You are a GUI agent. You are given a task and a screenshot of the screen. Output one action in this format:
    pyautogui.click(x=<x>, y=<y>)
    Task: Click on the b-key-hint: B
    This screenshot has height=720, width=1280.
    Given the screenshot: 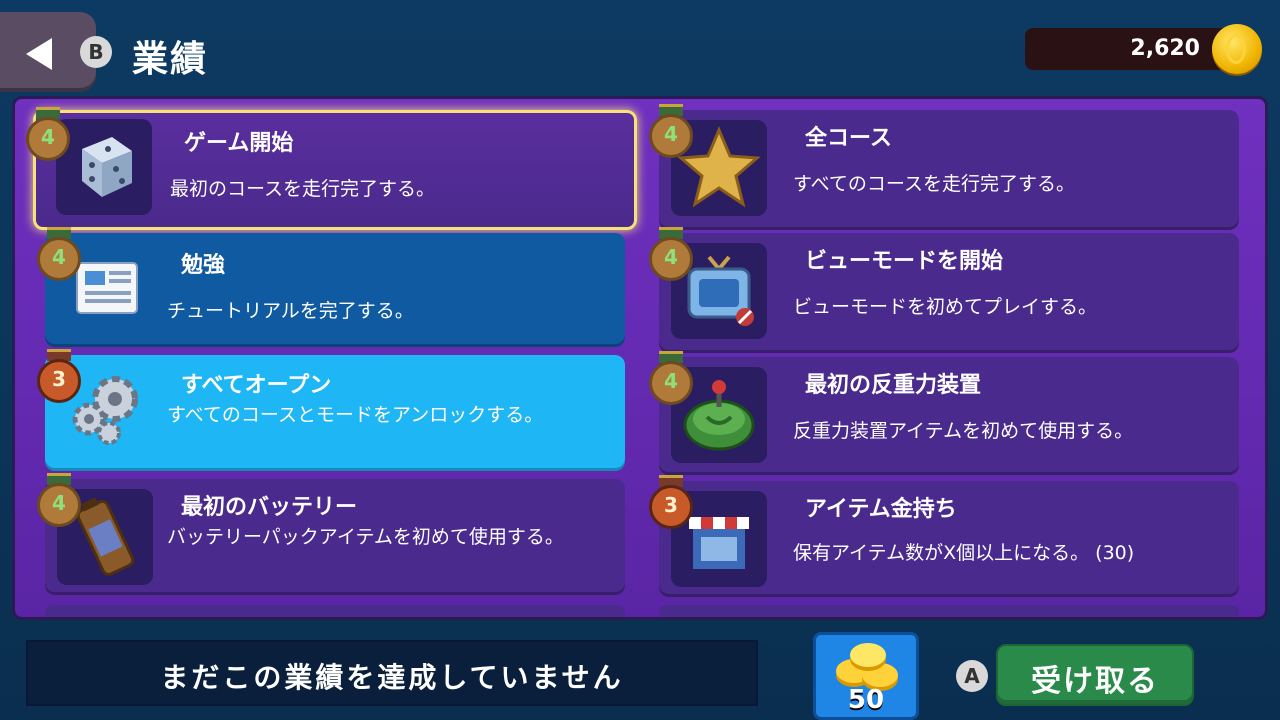 What is the action you would take?
    pyautogui.click(x=96, y=52)
    